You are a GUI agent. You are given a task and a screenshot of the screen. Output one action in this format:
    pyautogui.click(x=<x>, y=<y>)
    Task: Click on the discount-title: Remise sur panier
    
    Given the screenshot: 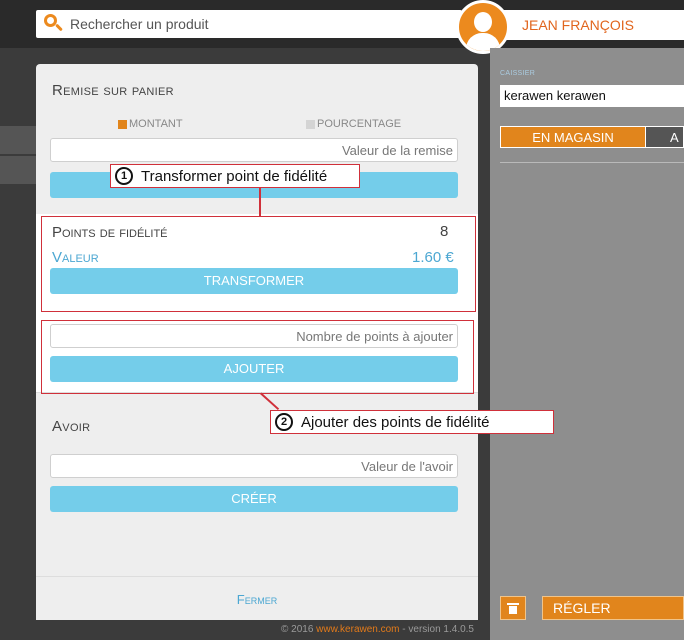 What is the action you would take?
    pyautogui.click(x=113, y=90)
    